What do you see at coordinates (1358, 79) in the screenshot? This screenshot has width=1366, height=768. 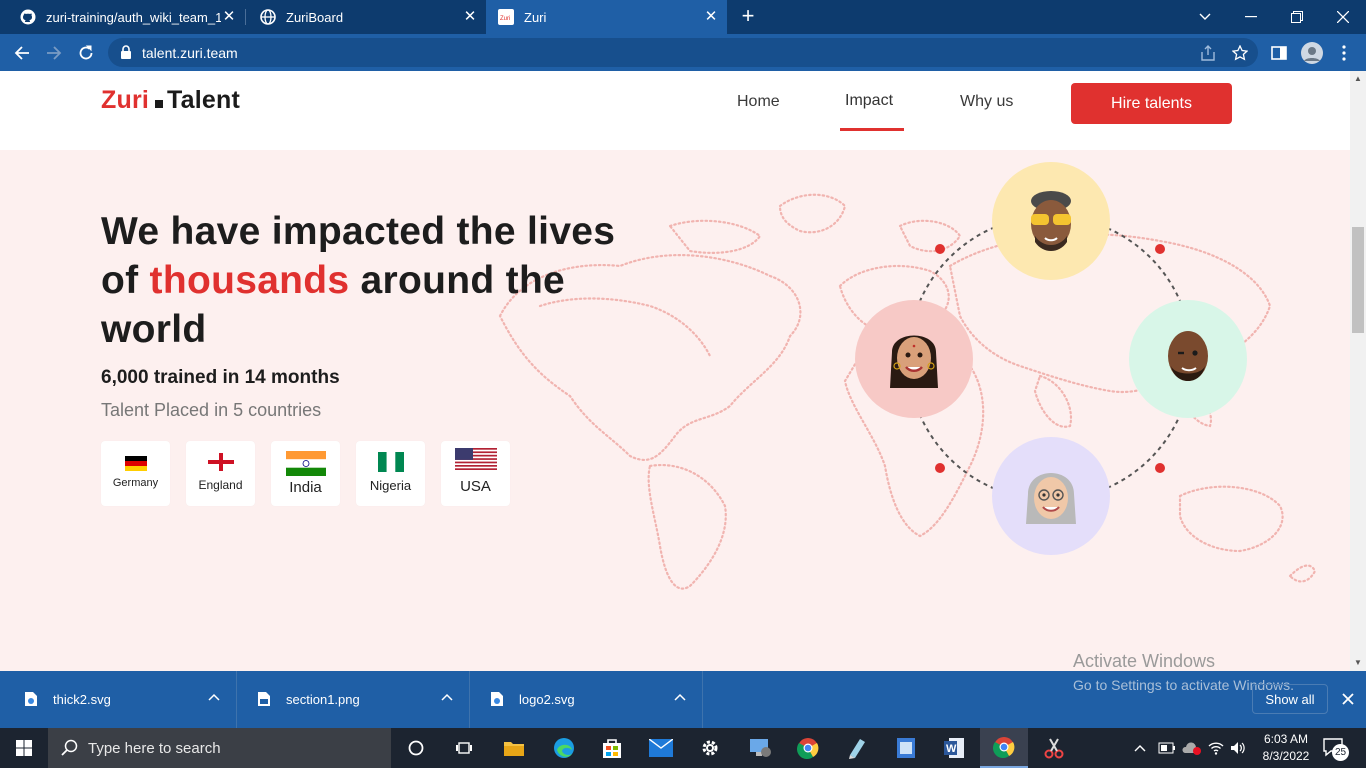 I see `scroll-up-icon: ▲` at bounding box center [1358, 79].